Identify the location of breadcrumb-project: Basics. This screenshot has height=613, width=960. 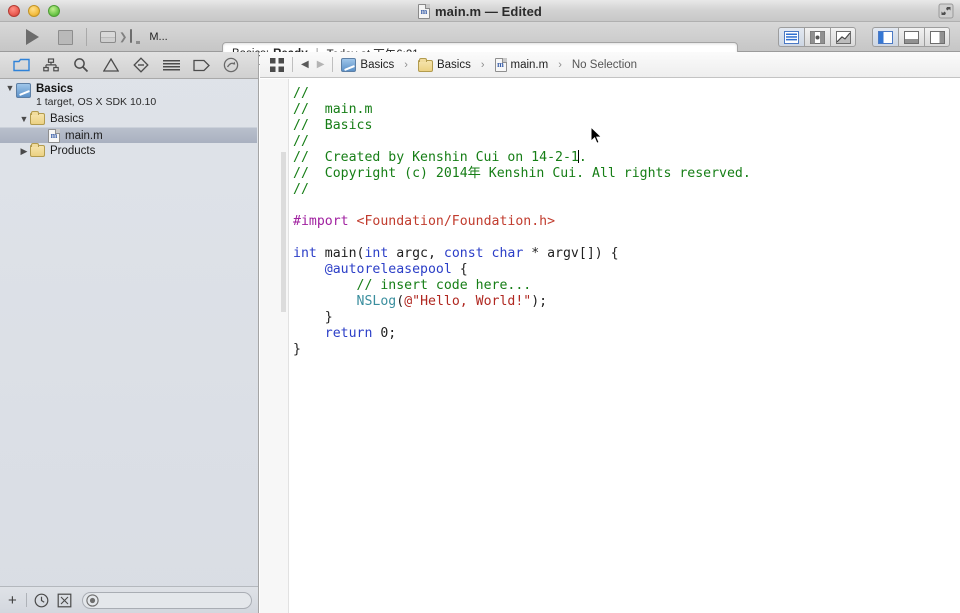
(367, 64).